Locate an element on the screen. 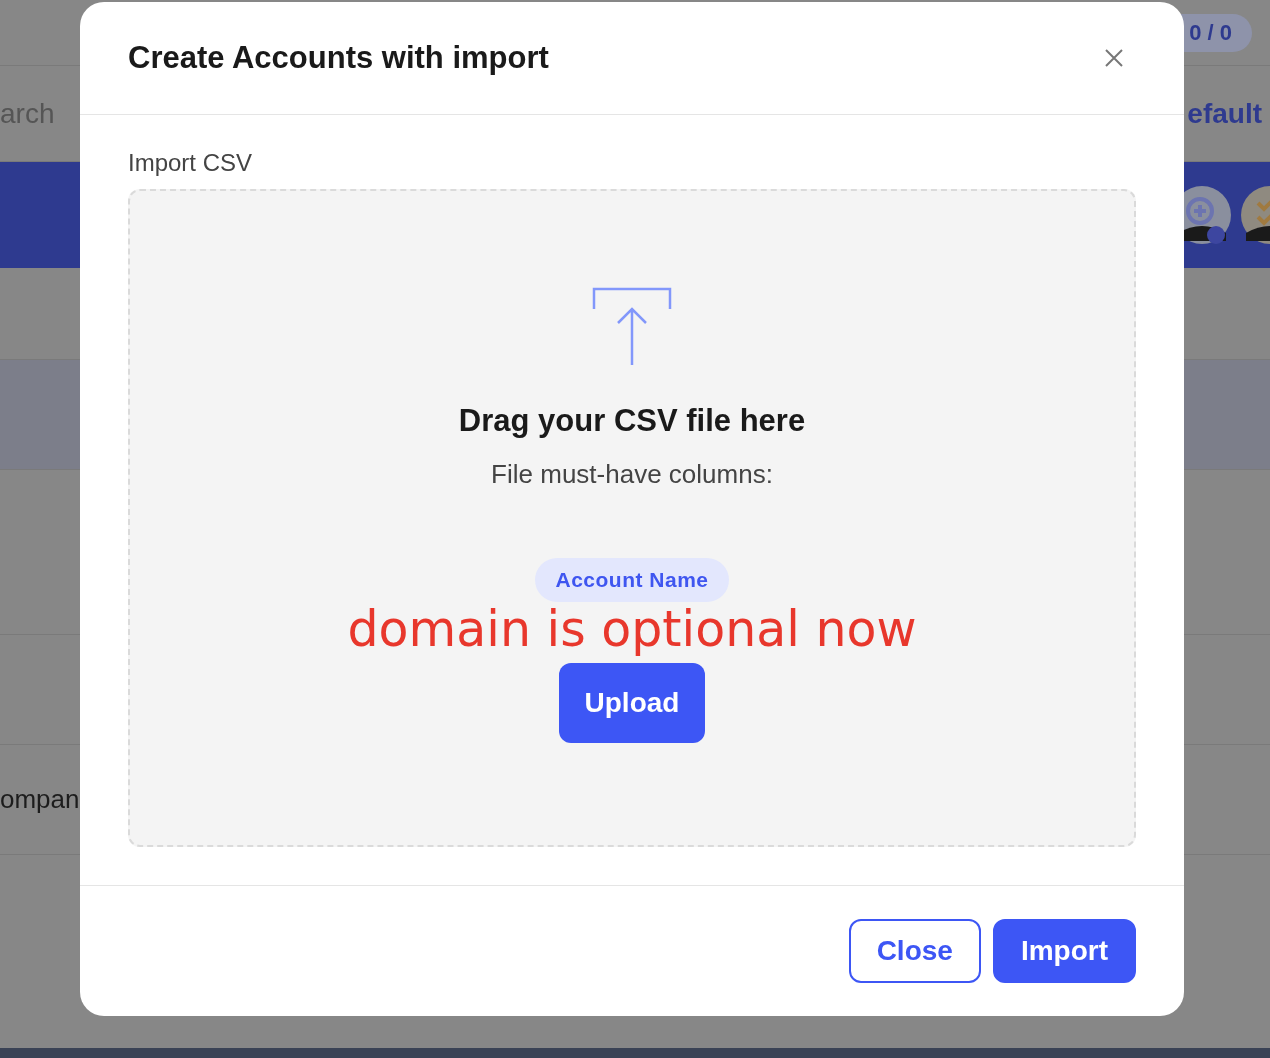 The height and width of the screenshot is (1058, 1270). upload-icon is located at coordinates (632, 326).